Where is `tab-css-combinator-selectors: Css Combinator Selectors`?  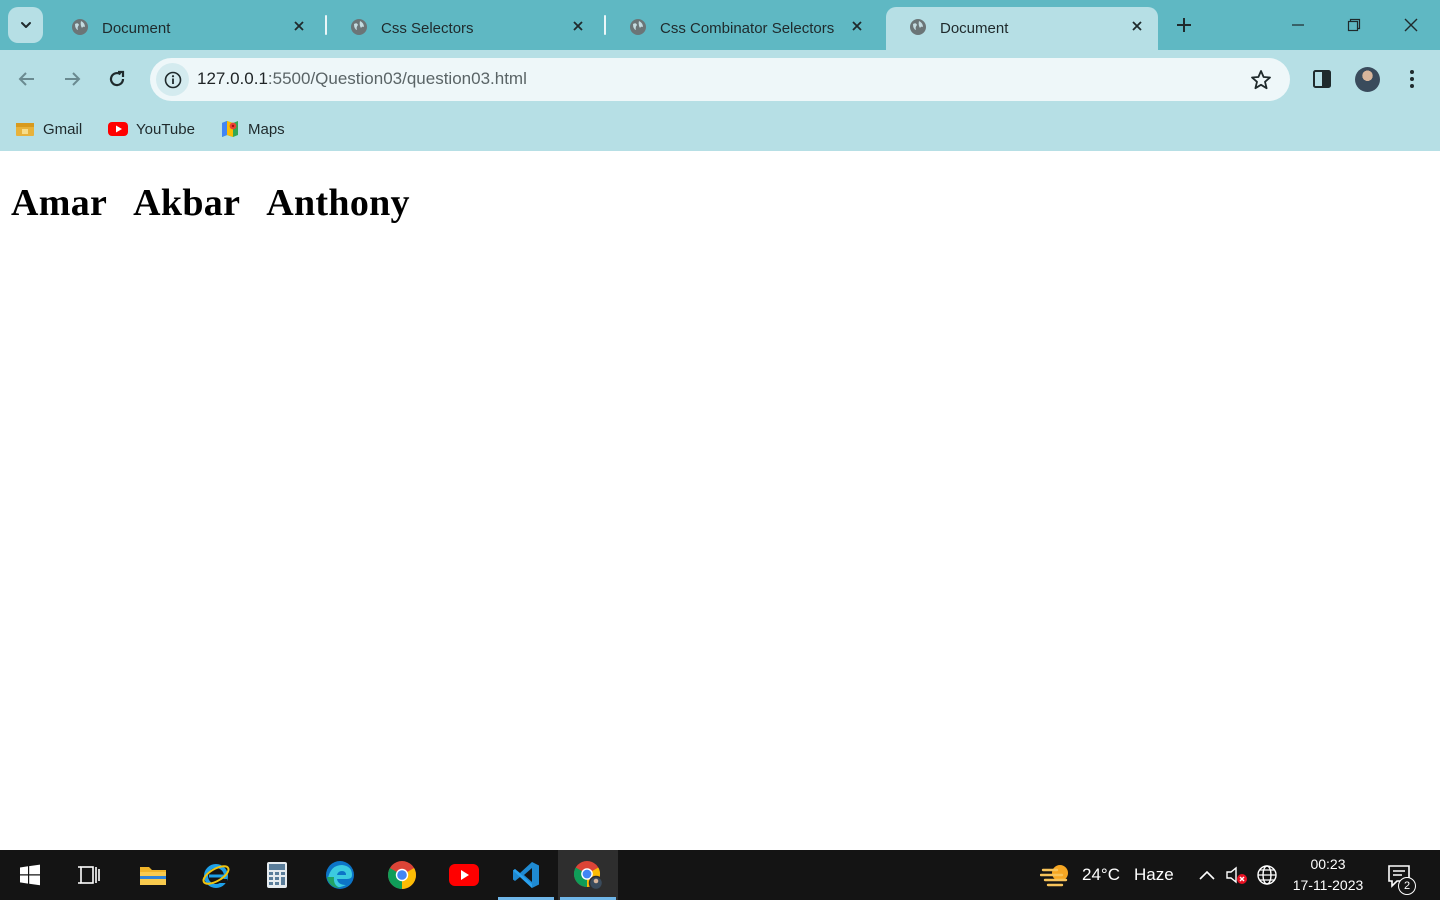 tab-css-combinator-selectors: Css Combinator Selectors is located at coordinates (742, 28).